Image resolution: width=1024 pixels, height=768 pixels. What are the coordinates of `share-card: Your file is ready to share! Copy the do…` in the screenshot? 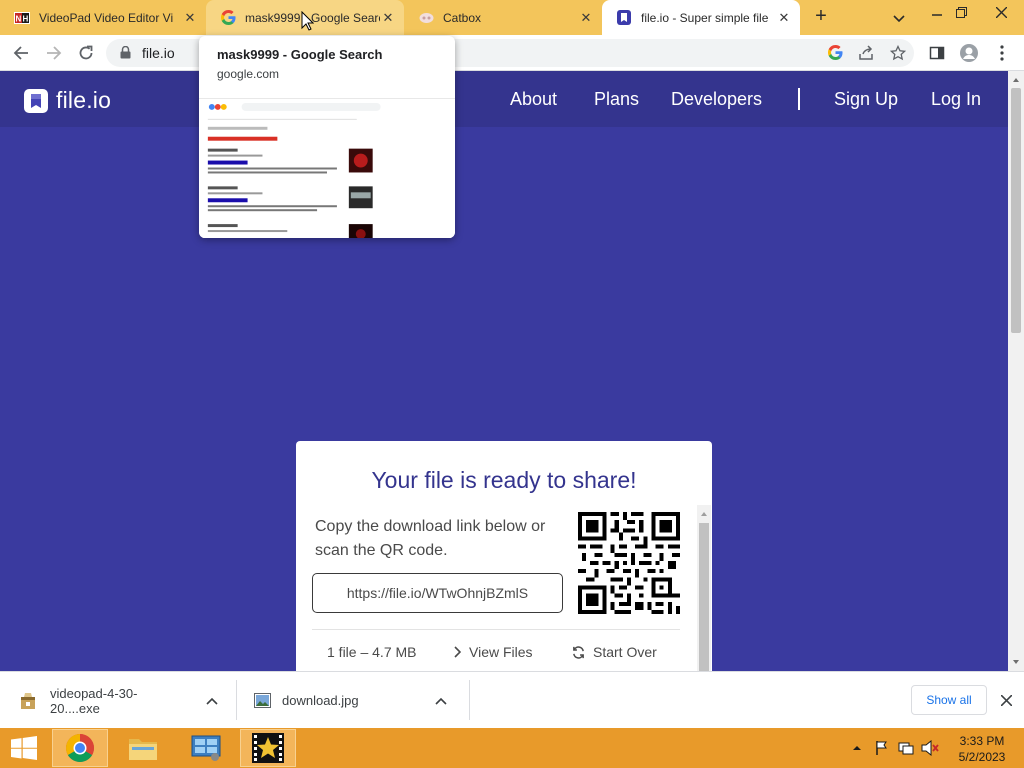 It's located at (504, 556).